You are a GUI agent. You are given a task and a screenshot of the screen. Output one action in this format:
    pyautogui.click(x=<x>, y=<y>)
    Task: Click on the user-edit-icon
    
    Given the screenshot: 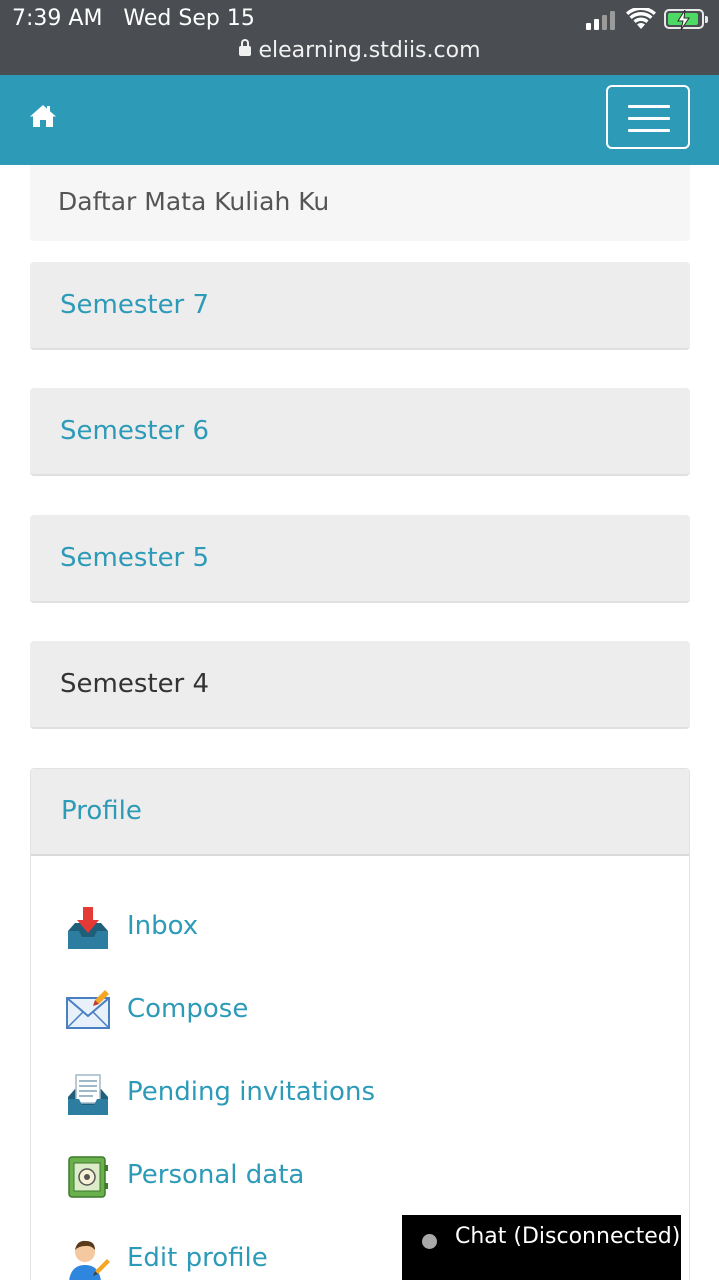 What is the action you would take?
    pyautogui.click(x=89, y=1260)
    